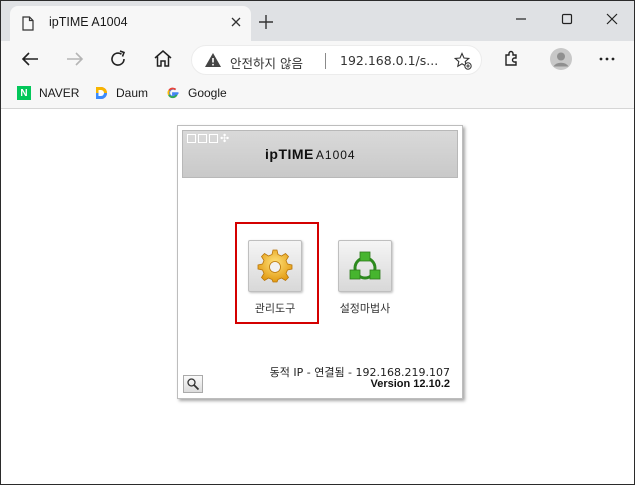  I want to click on minimize-icon, so click(521, 19).